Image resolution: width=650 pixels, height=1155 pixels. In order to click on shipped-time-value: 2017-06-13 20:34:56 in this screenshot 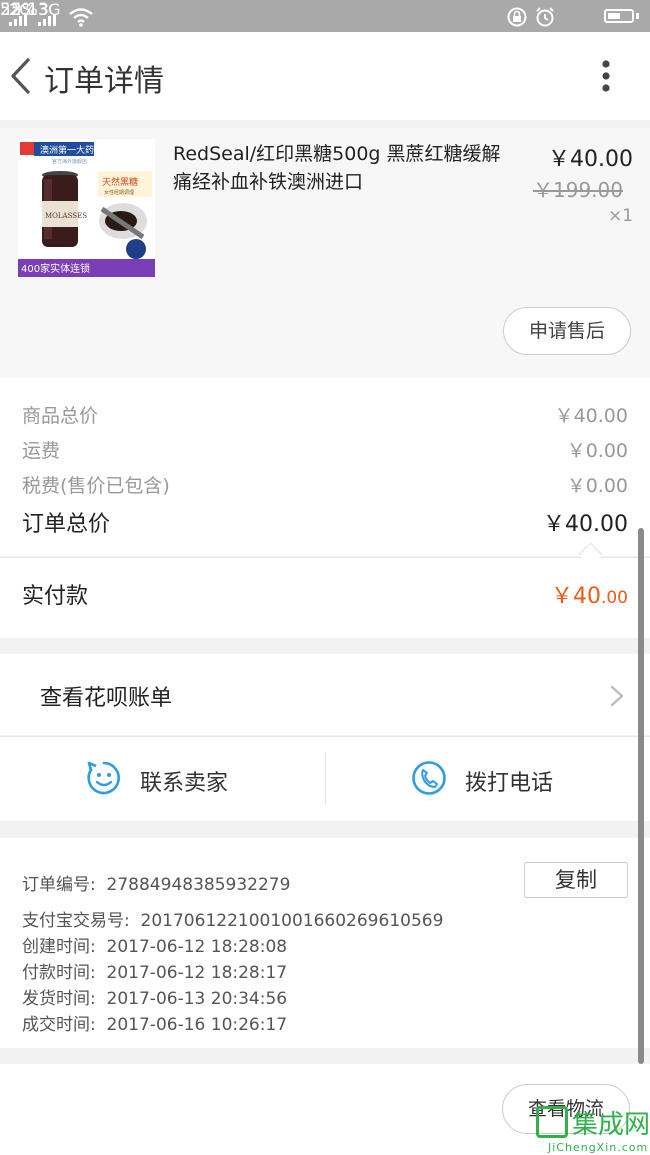, I will do `click(197, 999)`.